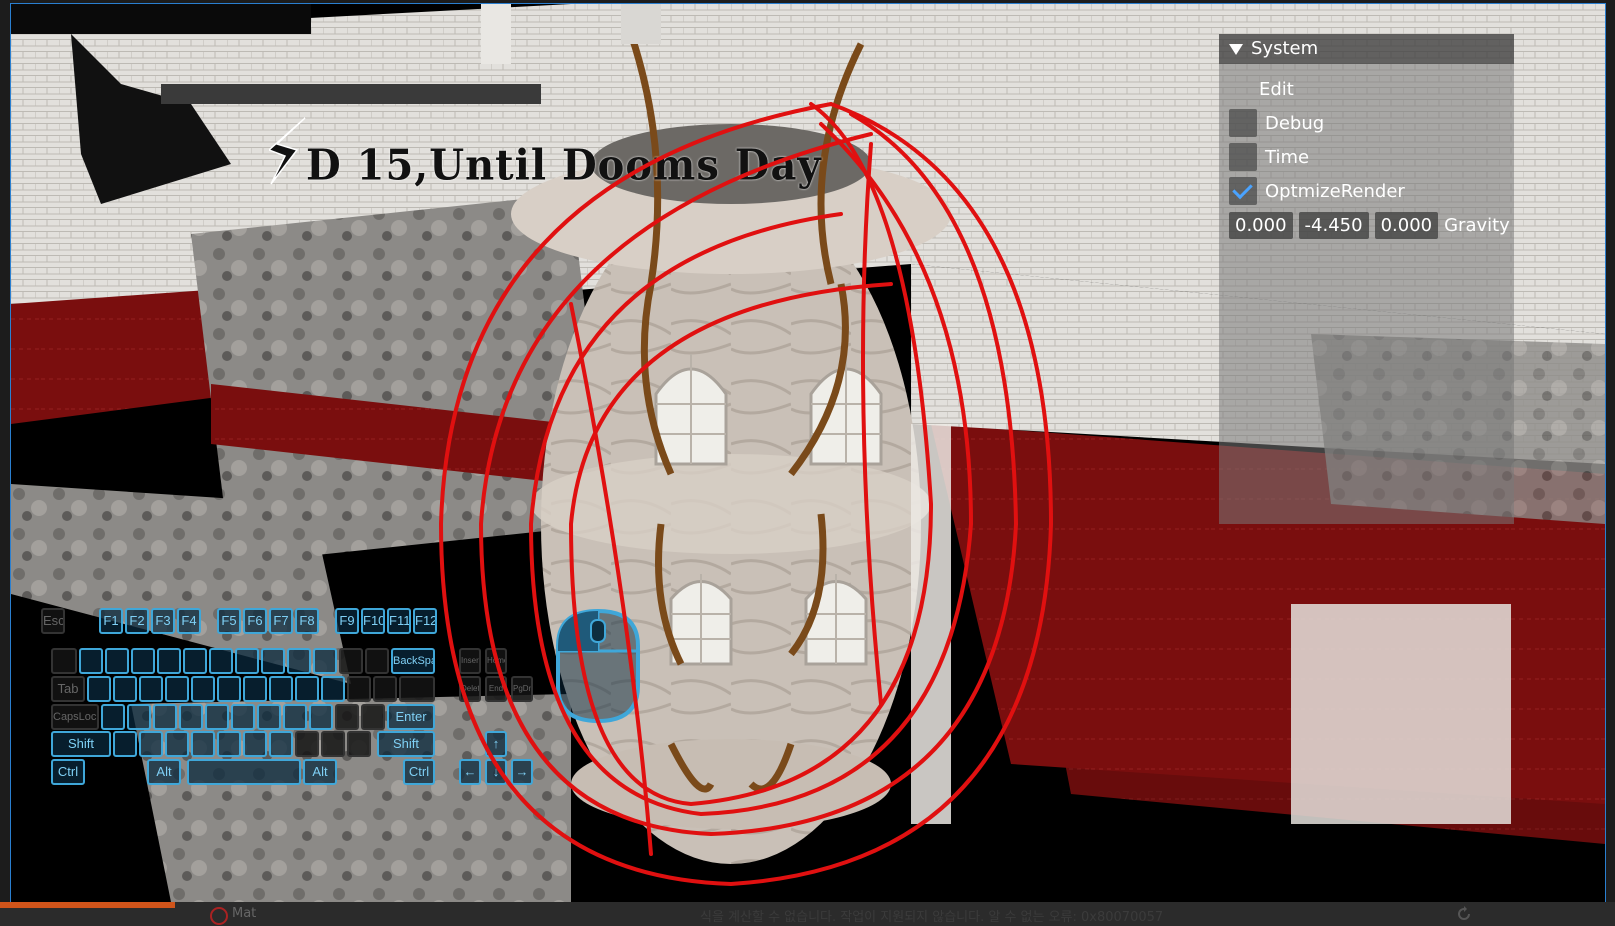 The image size is (1615, 926). What do you see at coordinates (522, 772) in the screenshot?
I see `key-arrow-right: →` at bounding box center [522, 772].